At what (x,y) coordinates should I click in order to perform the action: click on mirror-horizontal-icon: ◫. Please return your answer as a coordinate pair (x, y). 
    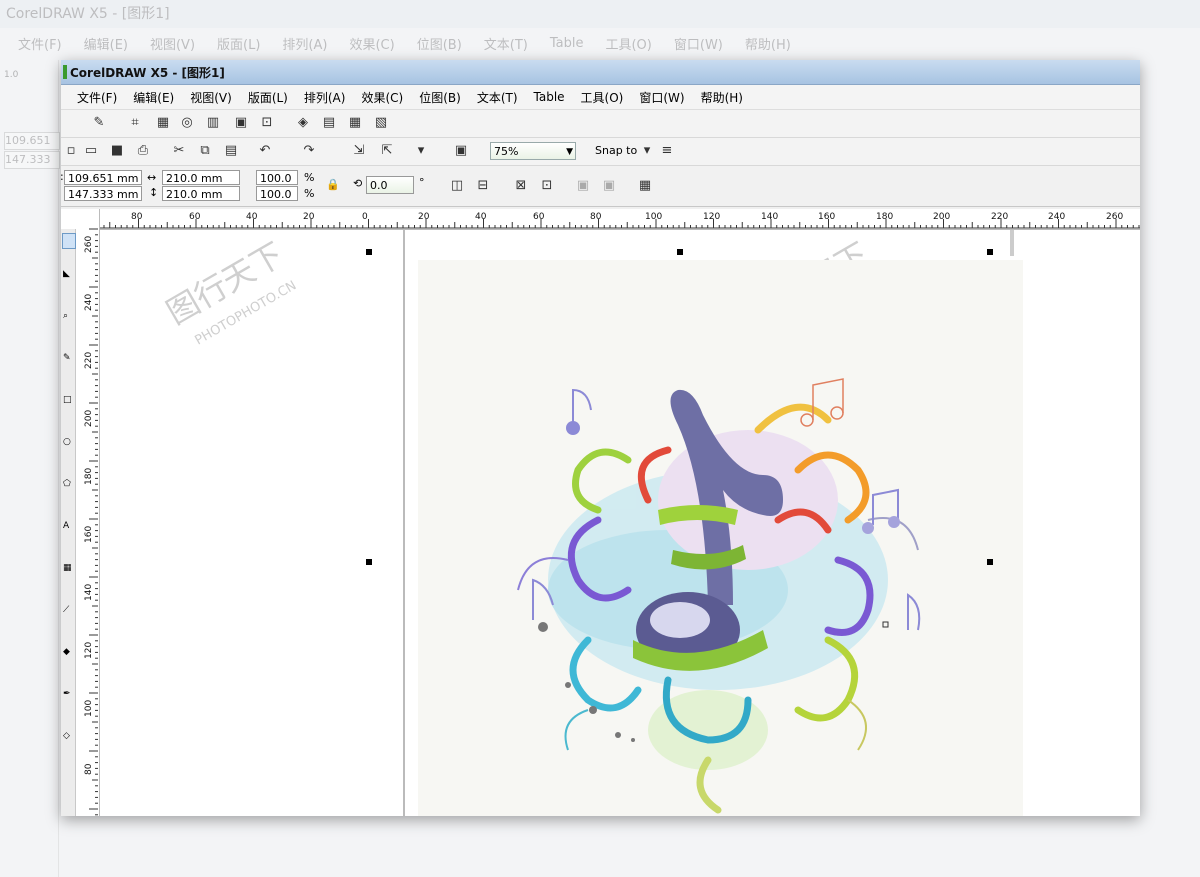
    Looking at the image, I should click on (457, 186).